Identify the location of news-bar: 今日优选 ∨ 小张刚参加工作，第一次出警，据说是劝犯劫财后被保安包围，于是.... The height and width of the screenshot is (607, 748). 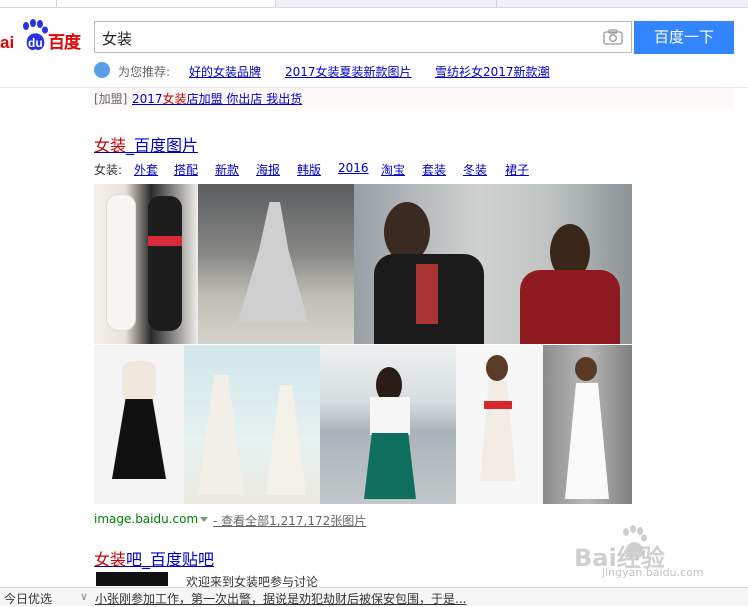
(374, 596).